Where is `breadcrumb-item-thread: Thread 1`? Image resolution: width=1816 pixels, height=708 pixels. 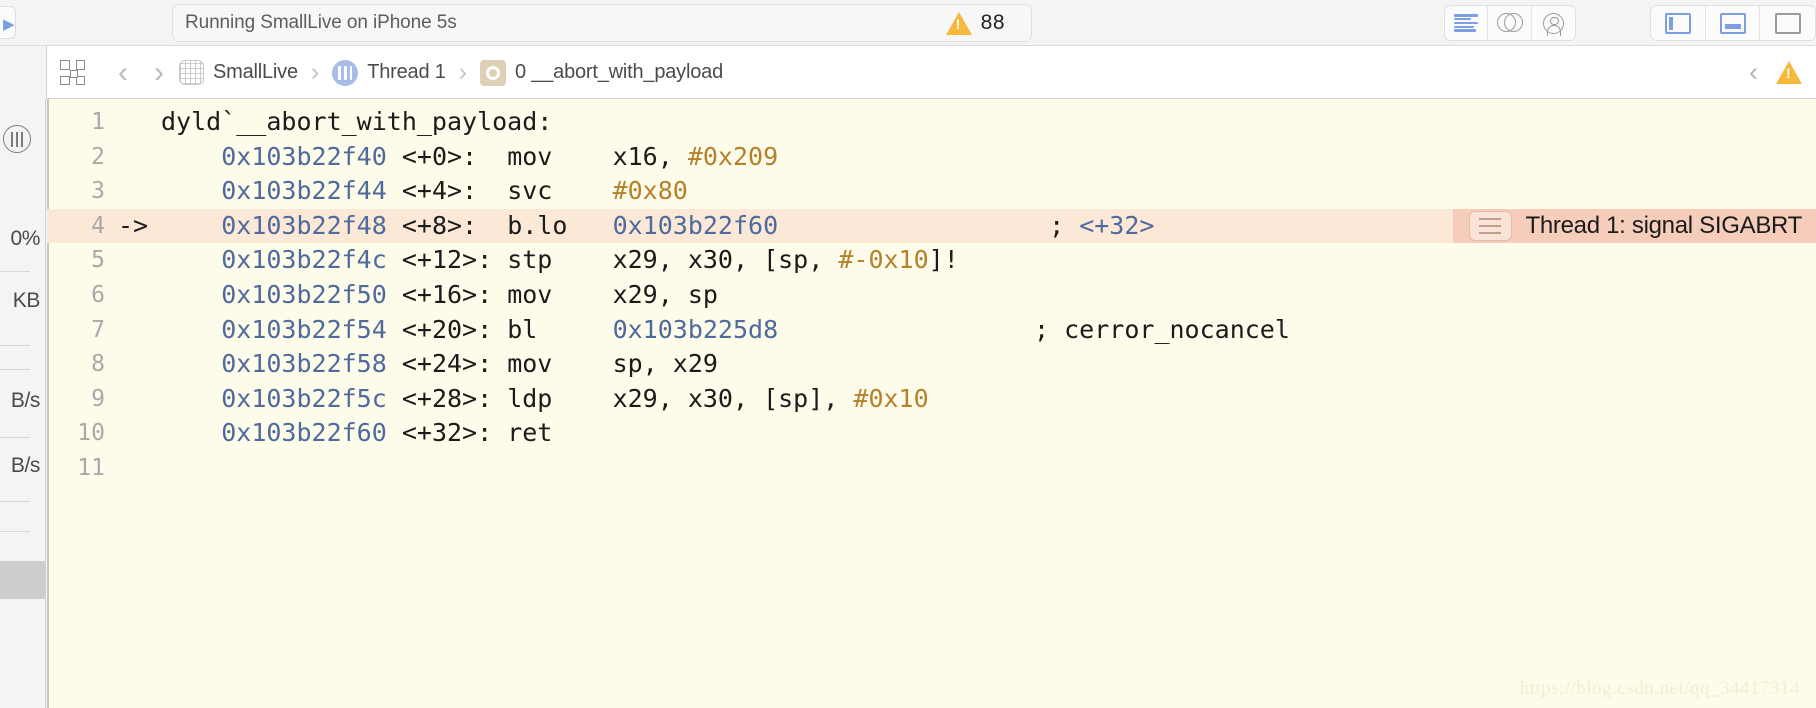
breadcrumb-item-thread: Thread 1 is located at coordinates (388, 72).